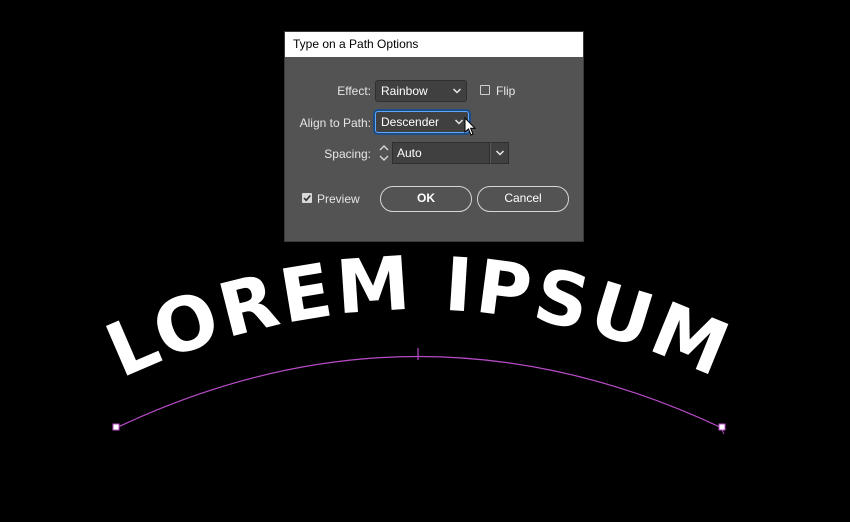 The height and width of the screenshot is (522, 850). I want to click on checkmark-icon, so click(307, 198).